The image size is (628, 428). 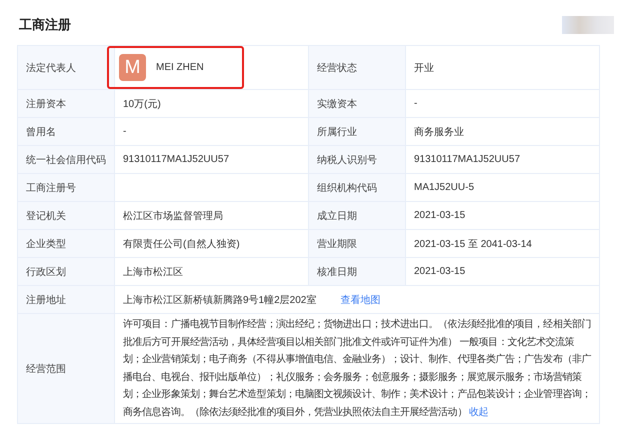 What do you see at coordinates (45, 25) in the screenshot?
I see `section-title: 工商注册` at bounding box center [45, 25].